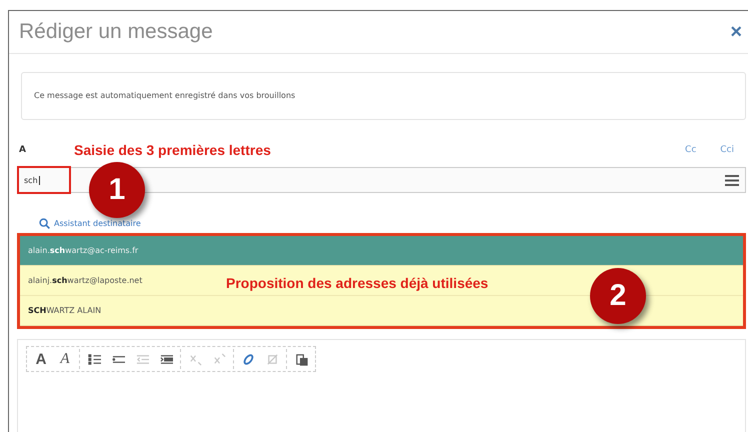  I want to click on numbered-list-icon, so click(94, 359).